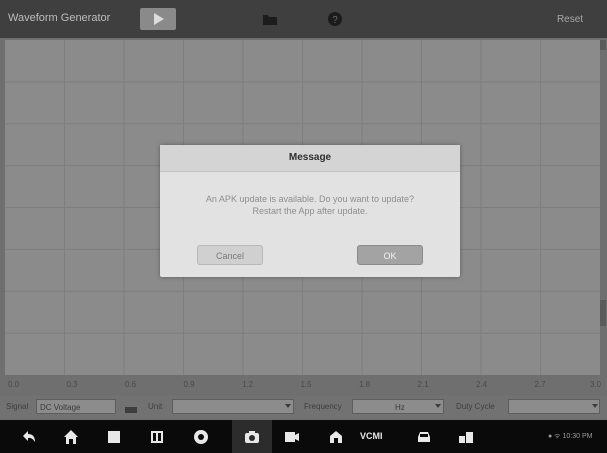 The image size is (607, 453). Describe the element at coordinates (155, 406) in the screenshot. I see `unit-label: Unit` at that location.